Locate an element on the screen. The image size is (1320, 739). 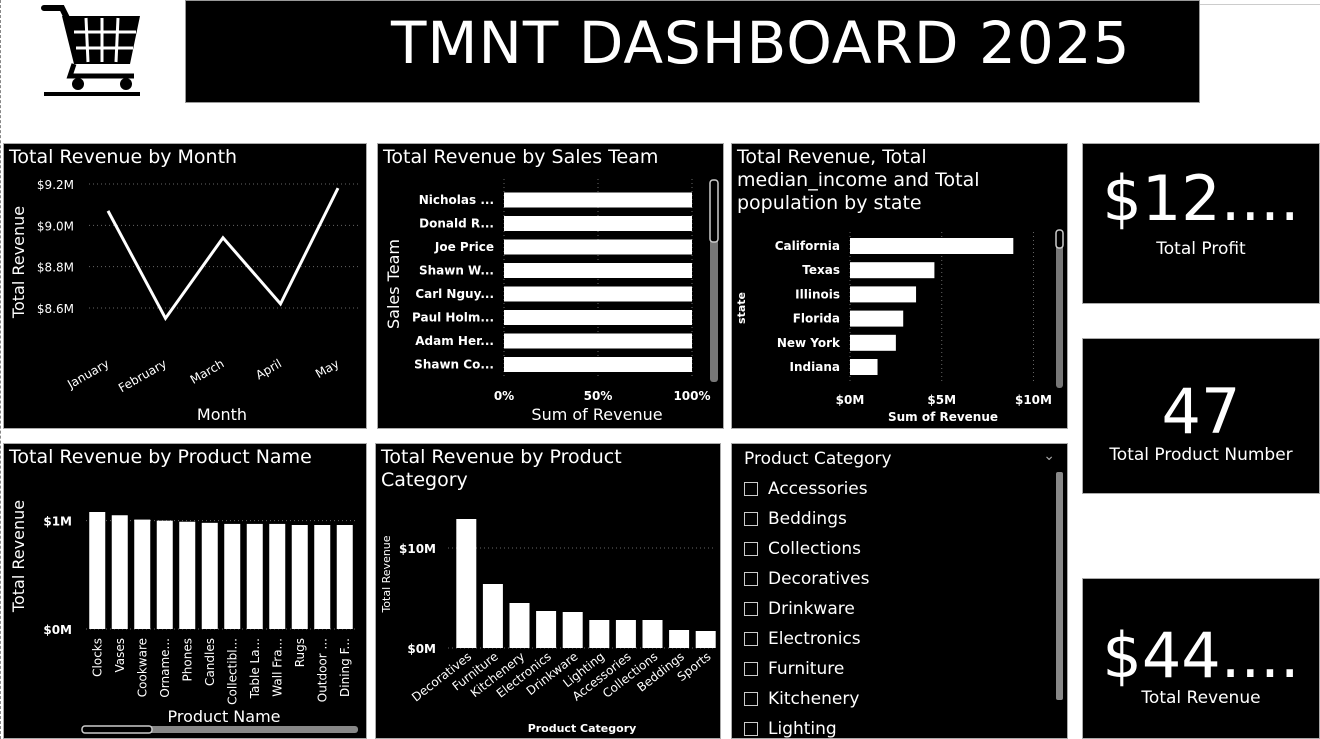
x-axis-title: Product Name is located at coordinates (223, 716).